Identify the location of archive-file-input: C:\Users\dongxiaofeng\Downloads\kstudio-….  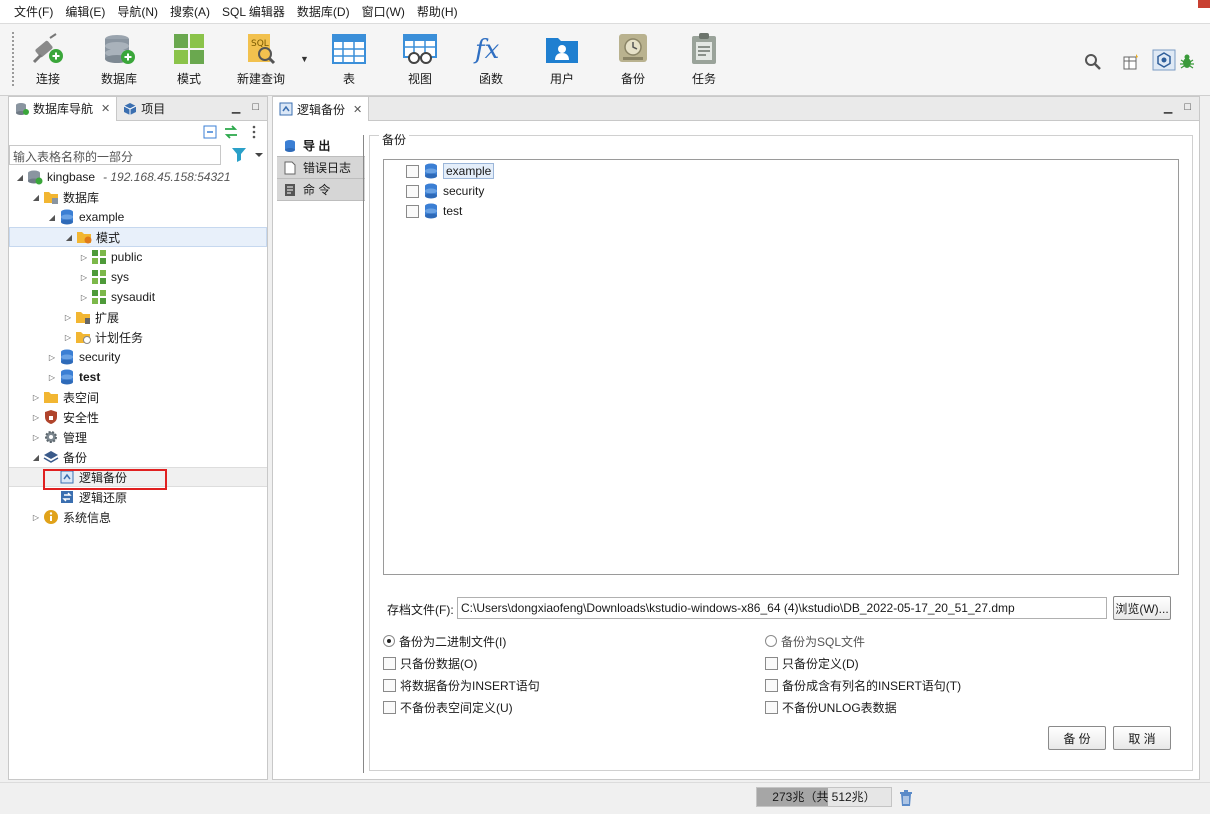
(782, 608).